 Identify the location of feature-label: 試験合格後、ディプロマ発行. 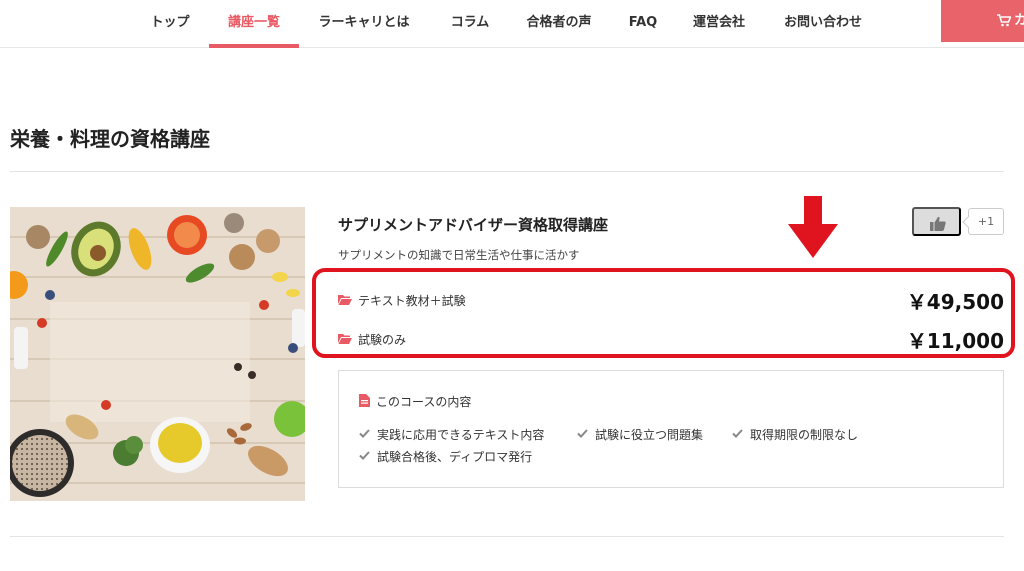
(455, 457).